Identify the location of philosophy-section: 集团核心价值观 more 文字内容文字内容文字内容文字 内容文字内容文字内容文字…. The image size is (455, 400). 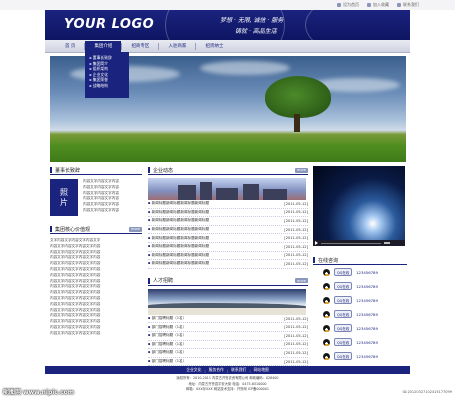
(96, 281).